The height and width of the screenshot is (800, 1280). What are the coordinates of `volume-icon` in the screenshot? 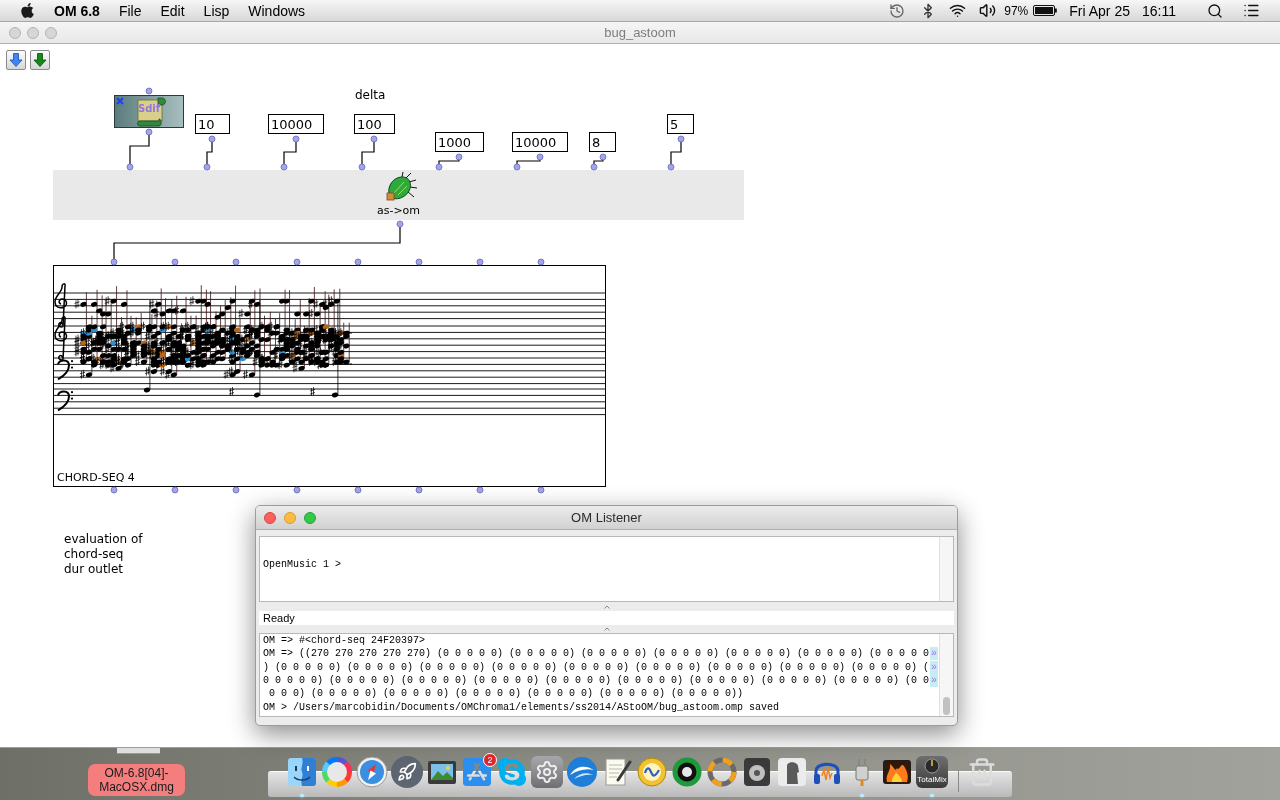 It's located at (988, 10).